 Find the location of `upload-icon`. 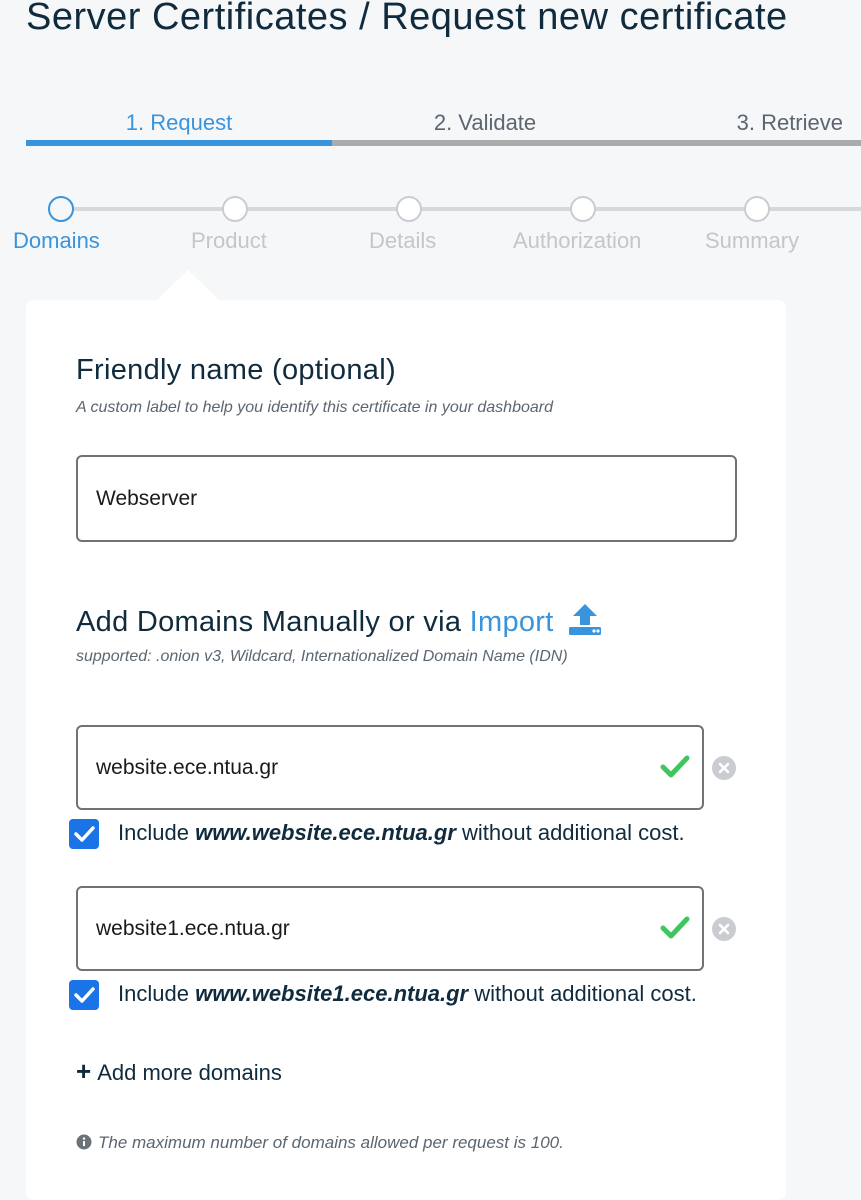

upload-icon is located at coordinates (585, 623).